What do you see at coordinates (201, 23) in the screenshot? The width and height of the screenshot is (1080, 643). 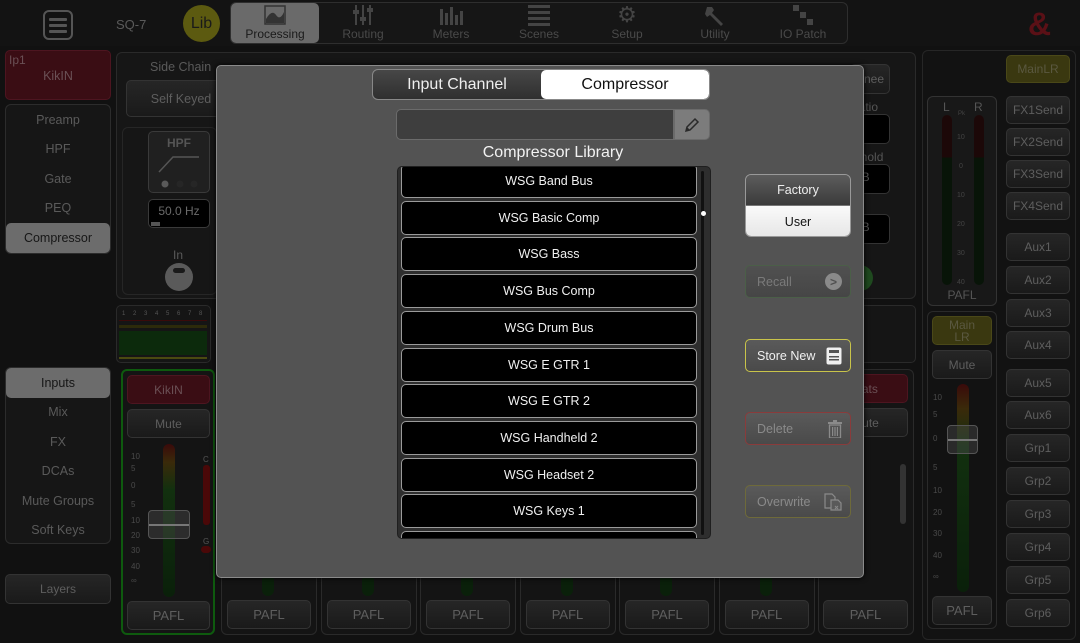 I see `library-button: Lib` at bounding box center [201, 23].